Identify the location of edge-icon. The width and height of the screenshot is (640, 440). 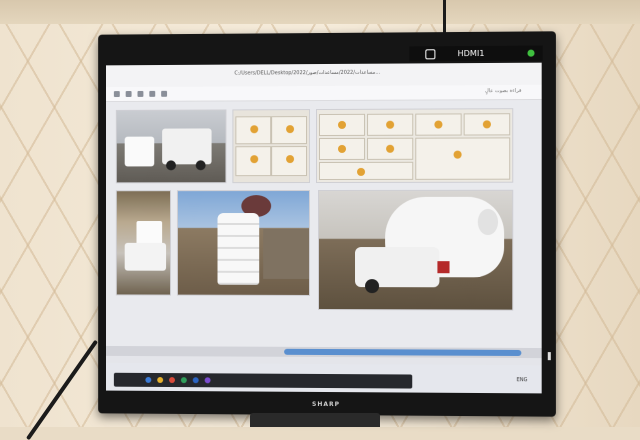
(148, 379).